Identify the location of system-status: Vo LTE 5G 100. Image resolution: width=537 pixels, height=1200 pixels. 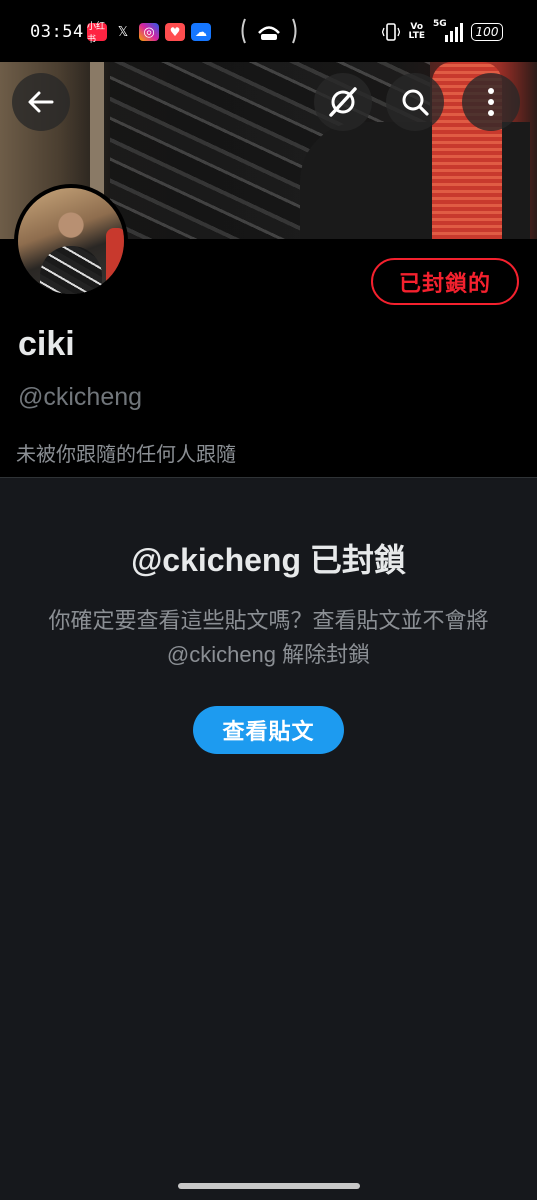
(442, 30).